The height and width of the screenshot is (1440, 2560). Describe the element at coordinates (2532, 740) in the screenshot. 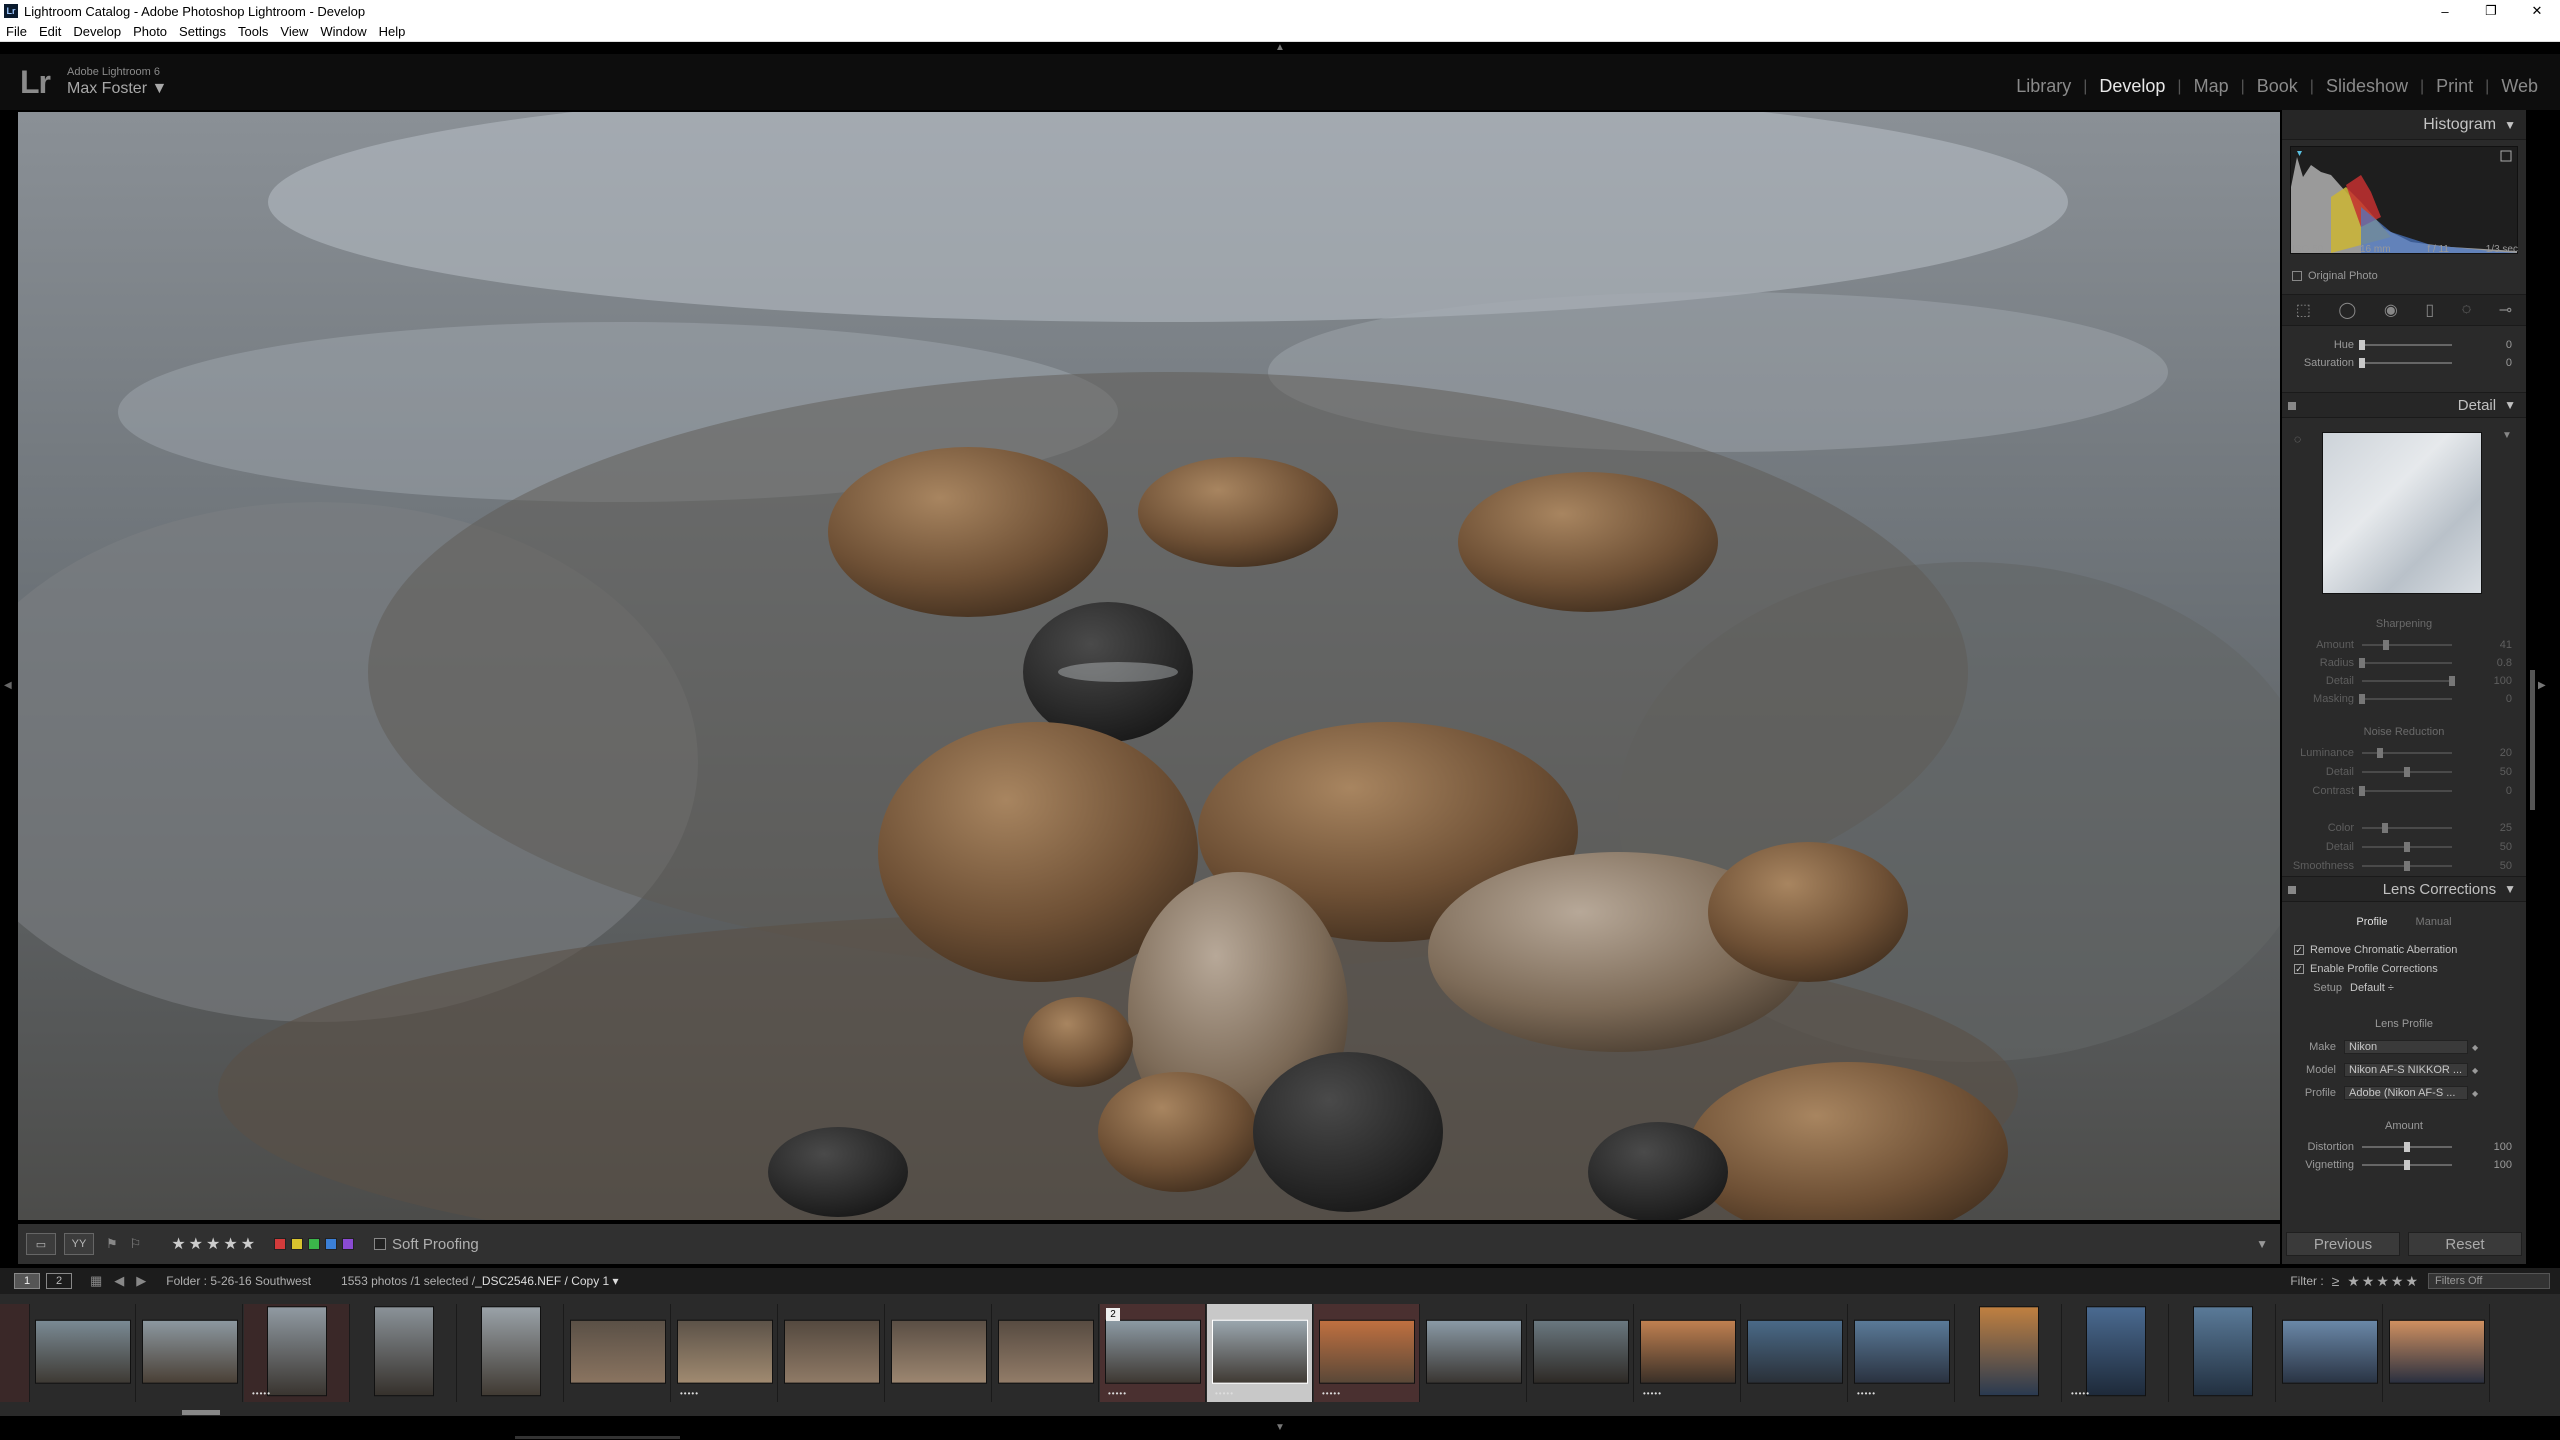

I see `right-panel-scrollbar` at that location.